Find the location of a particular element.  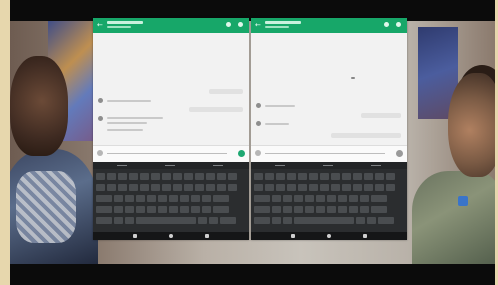

person-left-head is located at coordinates (39, 106).